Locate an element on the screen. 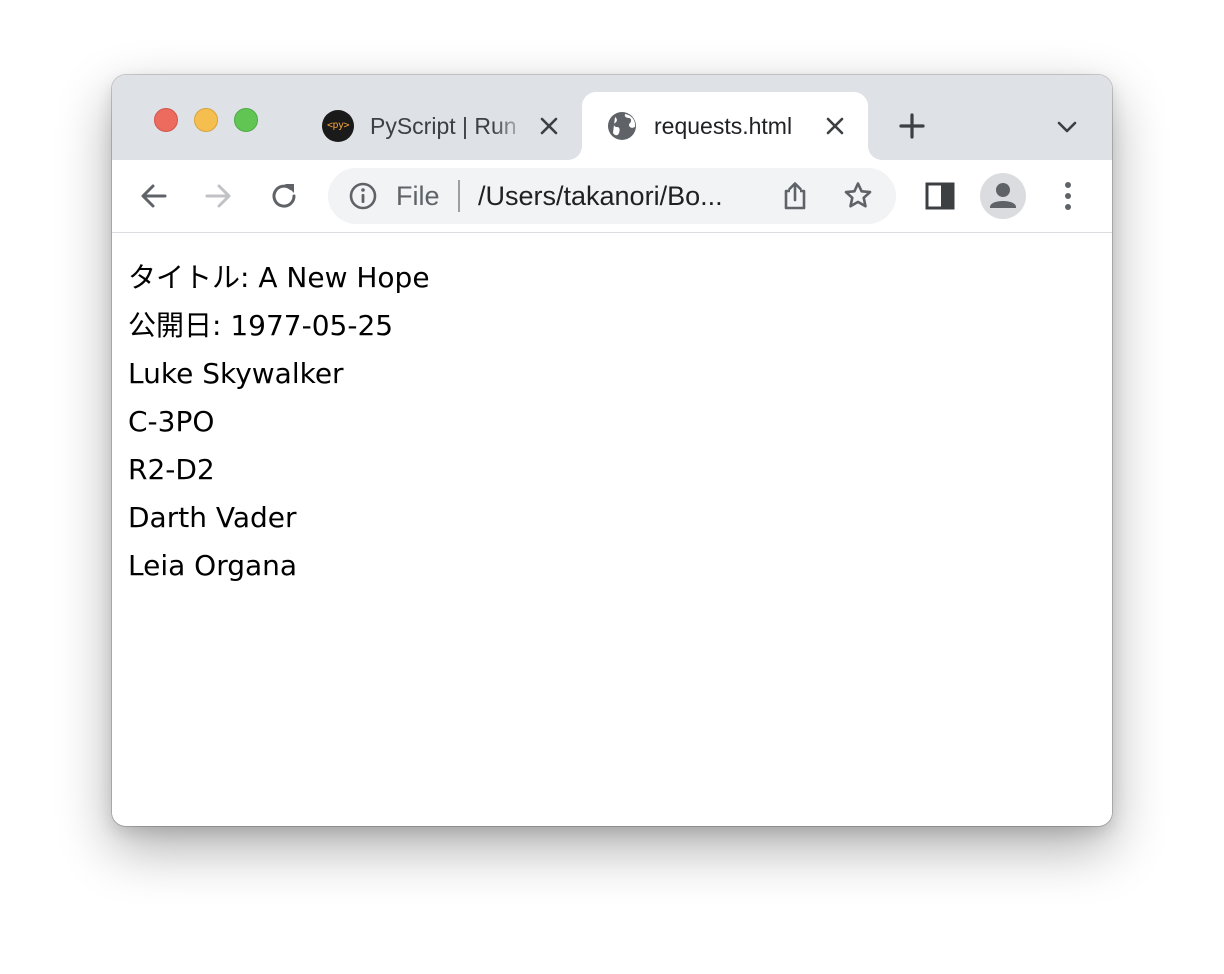 The image size is (1224, 974). share-icon is located at coordinates (795, 196).